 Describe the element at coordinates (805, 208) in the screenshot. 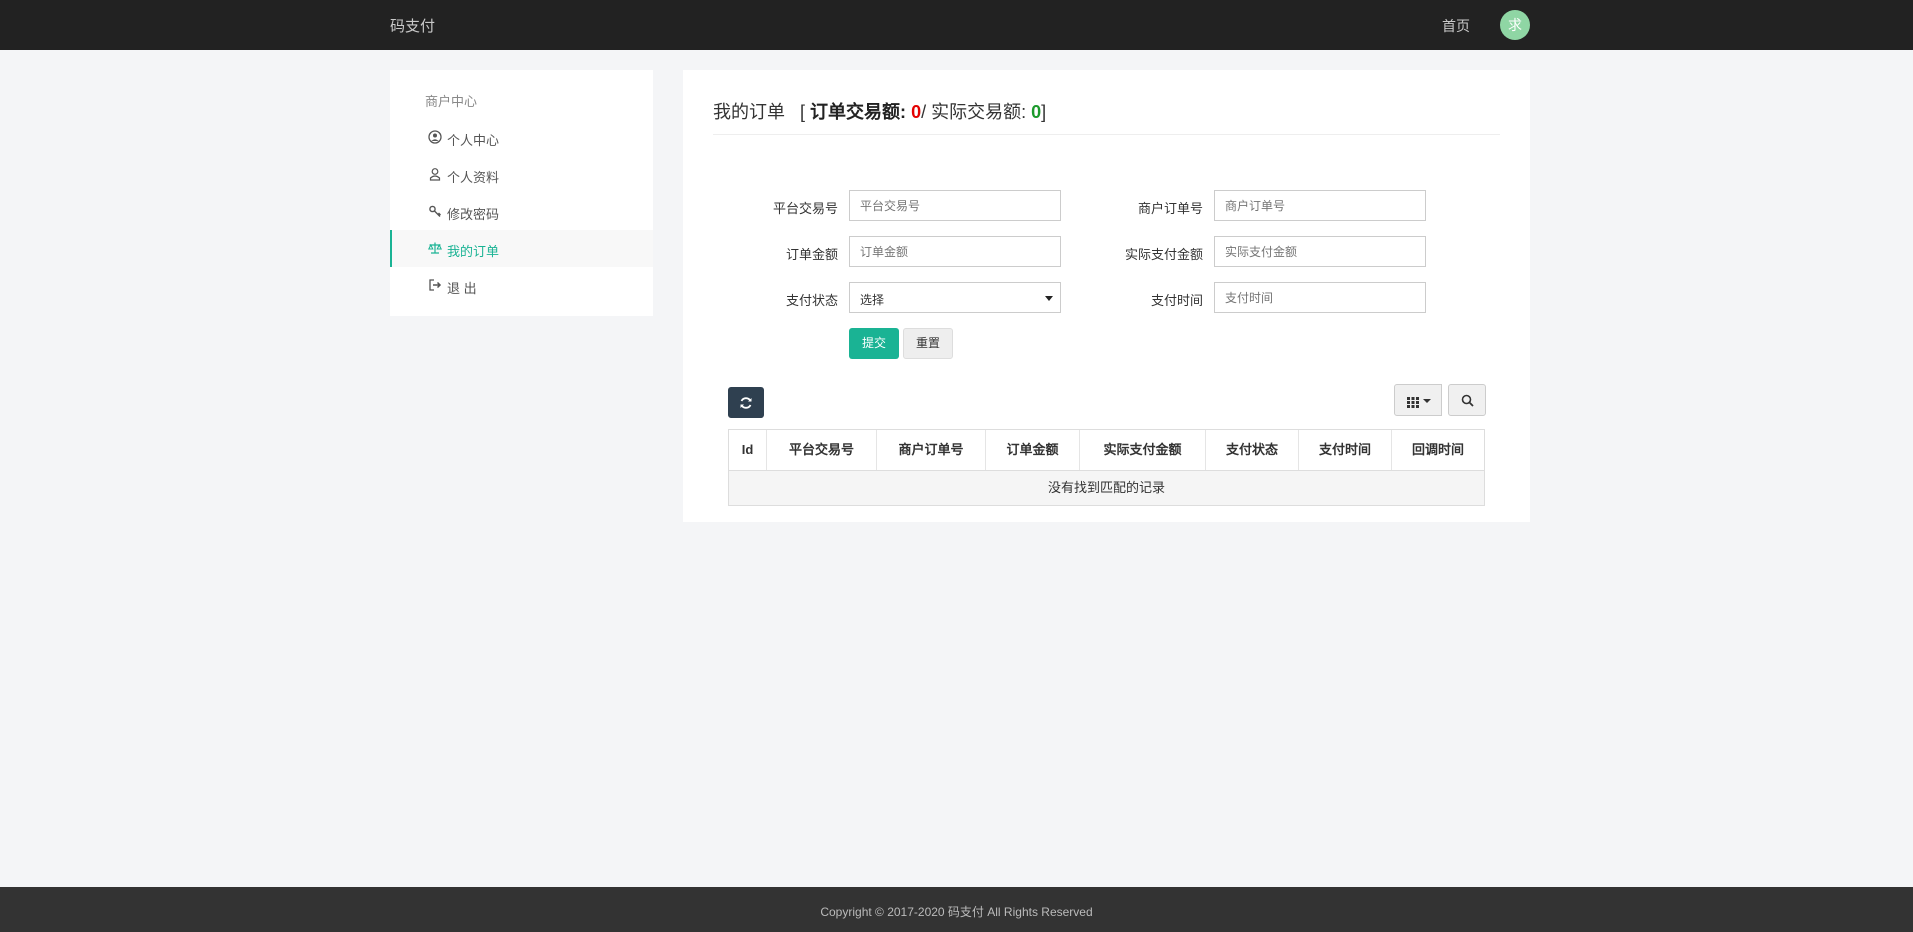

I see `platform-trade-no-label: 平台交易号` at that location.